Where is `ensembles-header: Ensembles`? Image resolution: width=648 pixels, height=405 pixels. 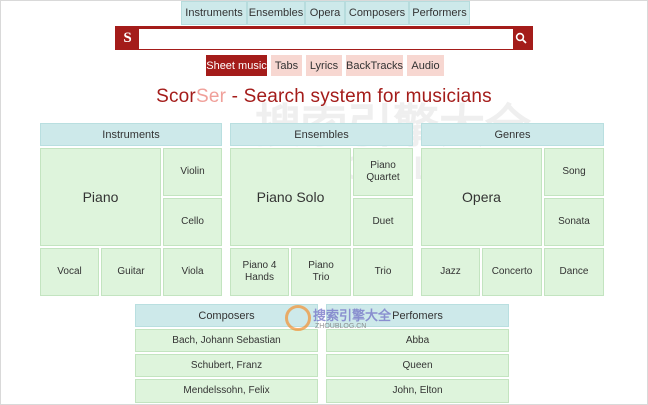
ensembles-header: Ensembles is located at coordinates (321, 134).